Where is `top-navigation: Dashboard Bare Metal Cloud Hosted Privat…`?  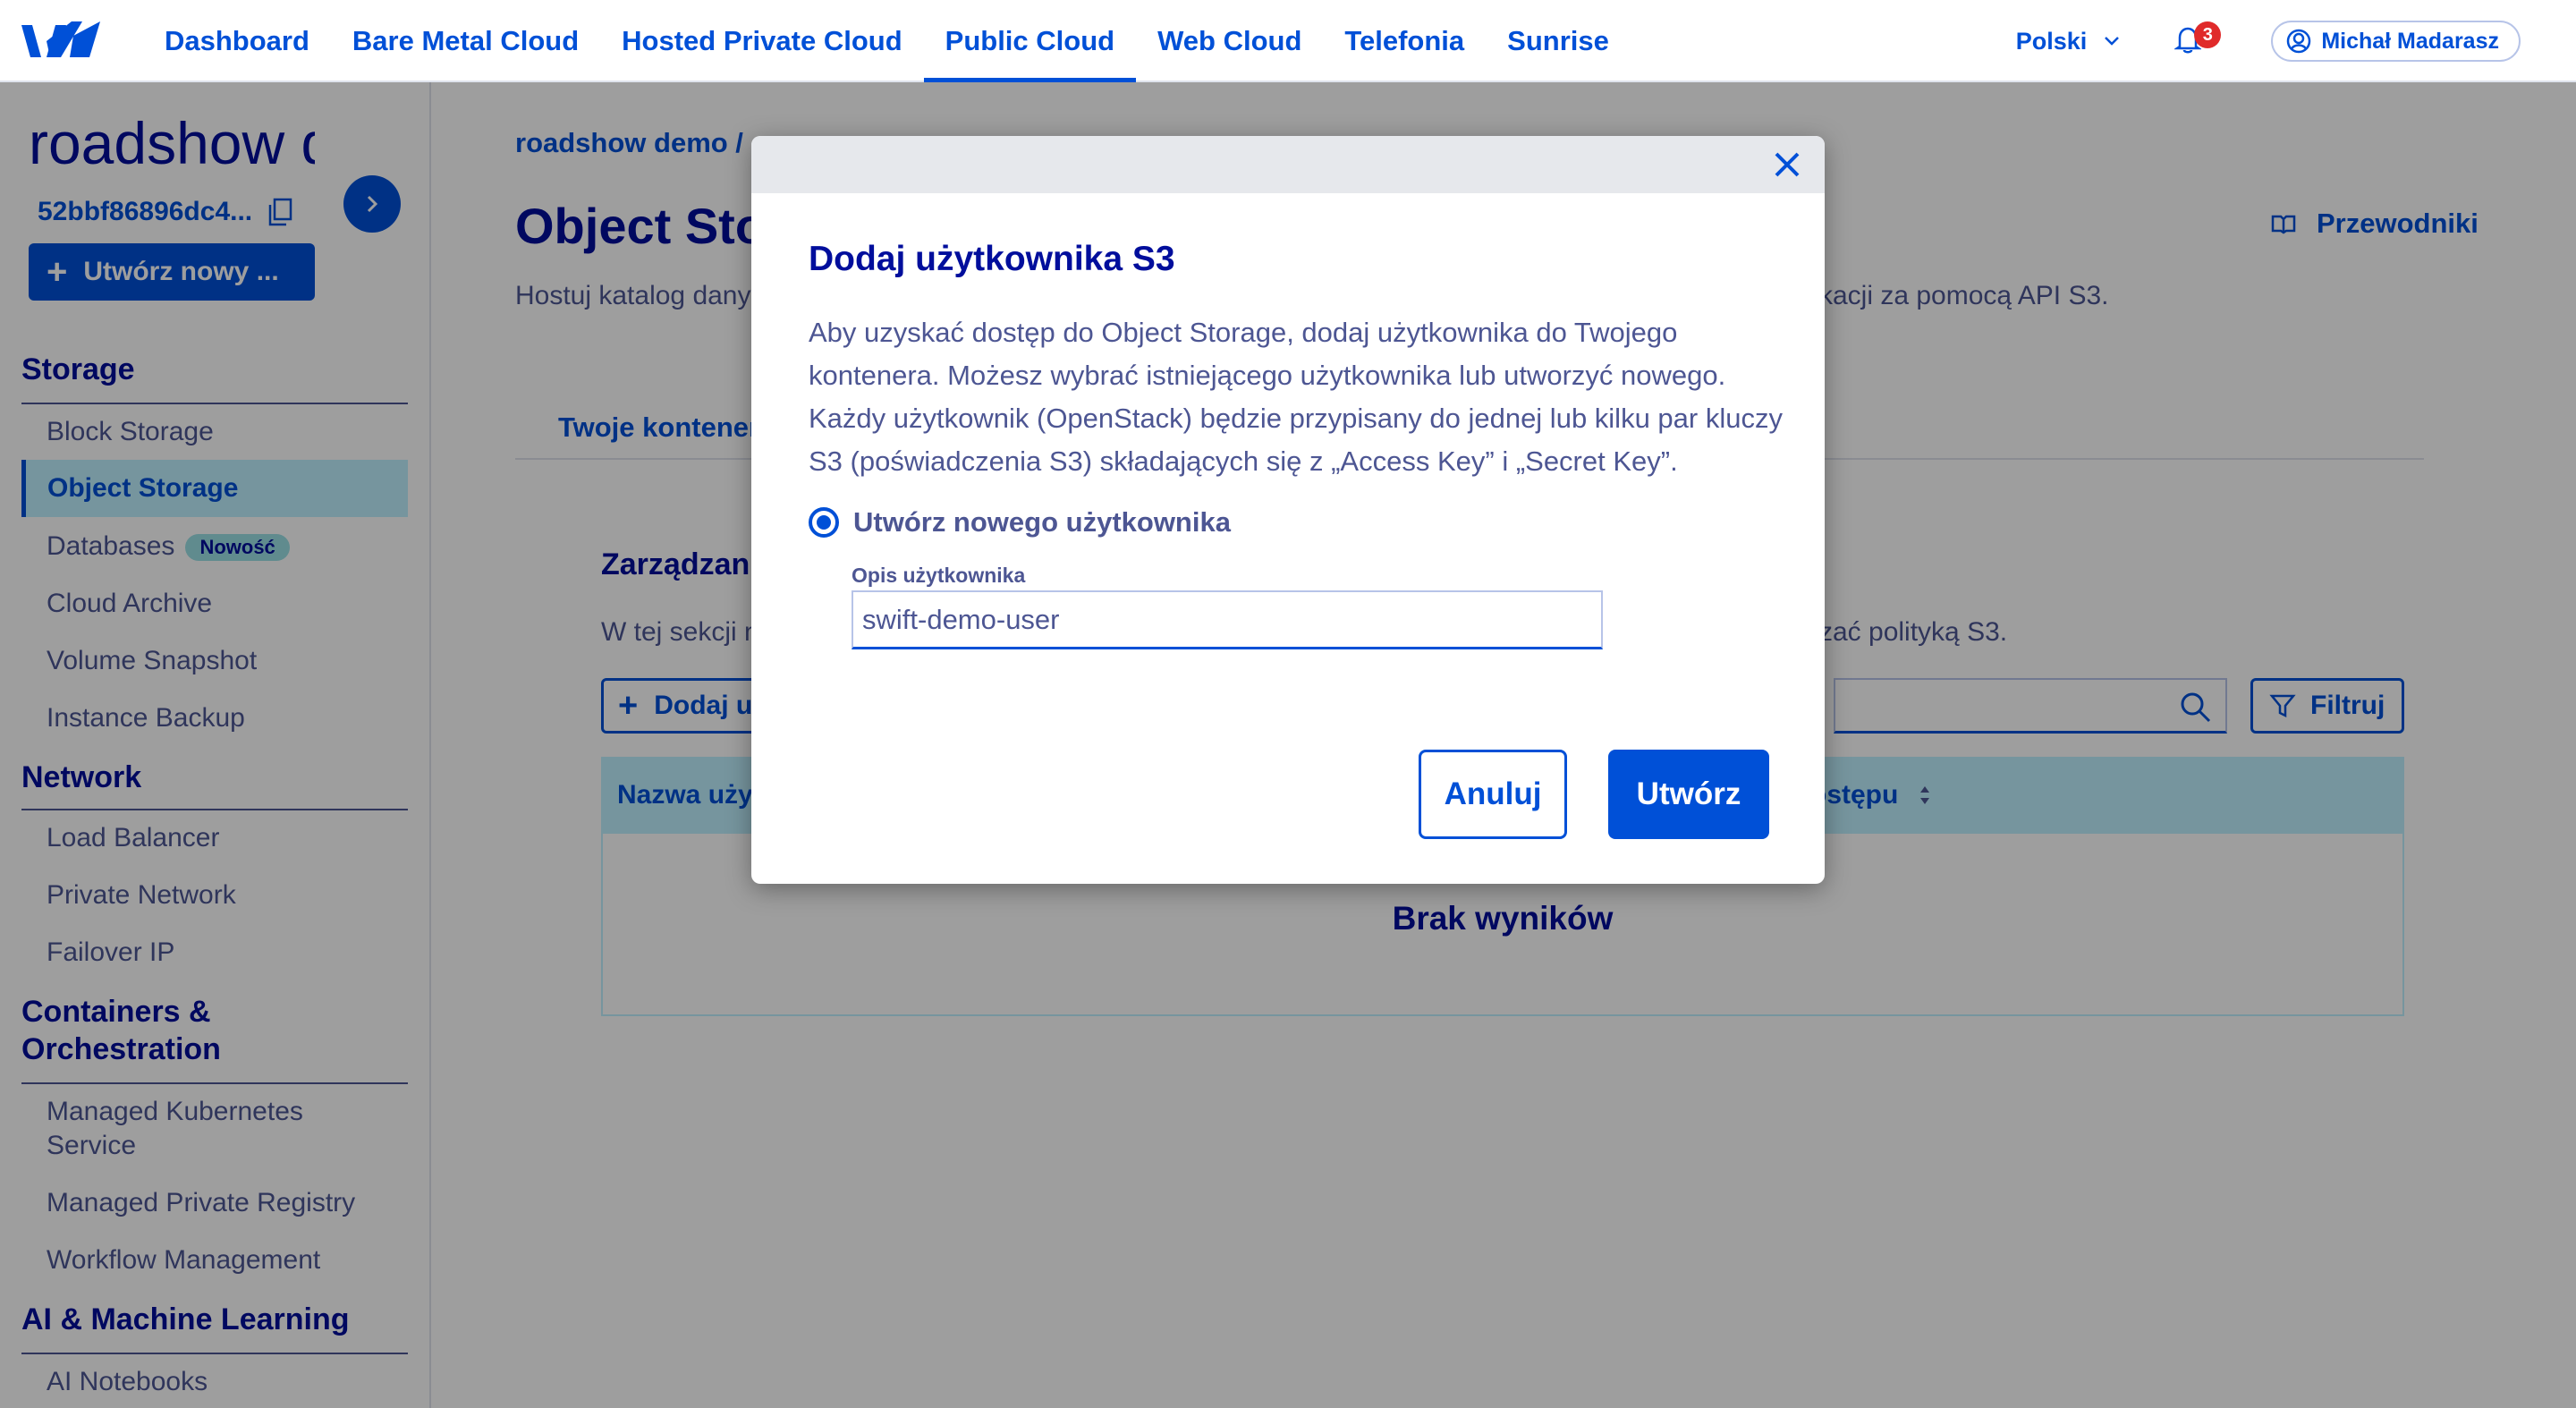
top-navigation: Dashboard Bare Metal Cloud Hosted Privat… is located at coordinates (1288, 41).